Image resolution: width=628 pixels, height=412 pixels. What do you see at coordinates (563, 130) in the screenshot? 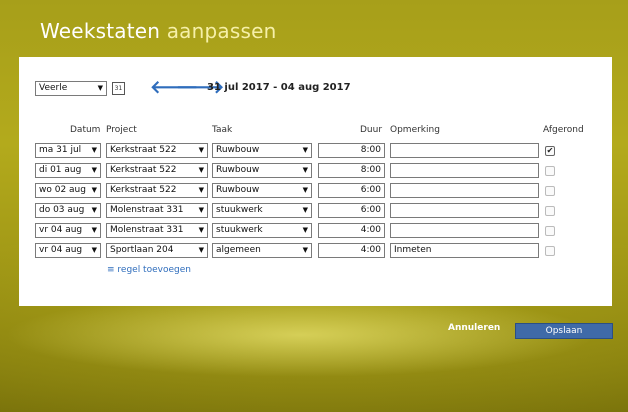
I see `column-header-done: Afgerond` at bounding box center [563, 130].